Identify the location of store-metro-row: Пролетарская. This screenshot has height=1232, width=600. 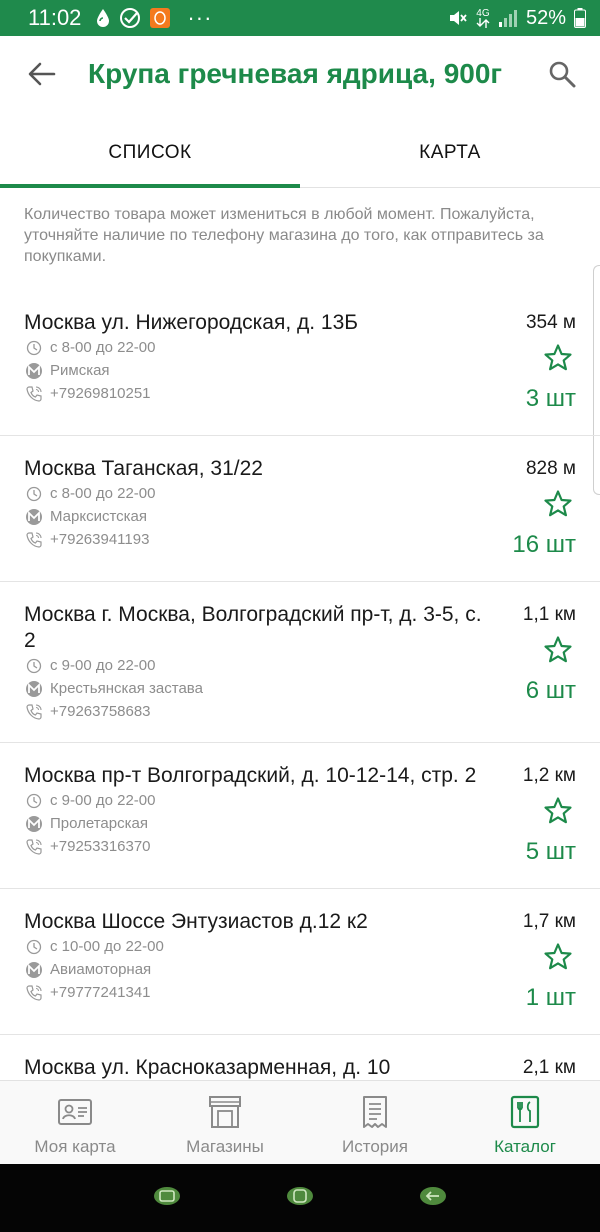
(300, 823).